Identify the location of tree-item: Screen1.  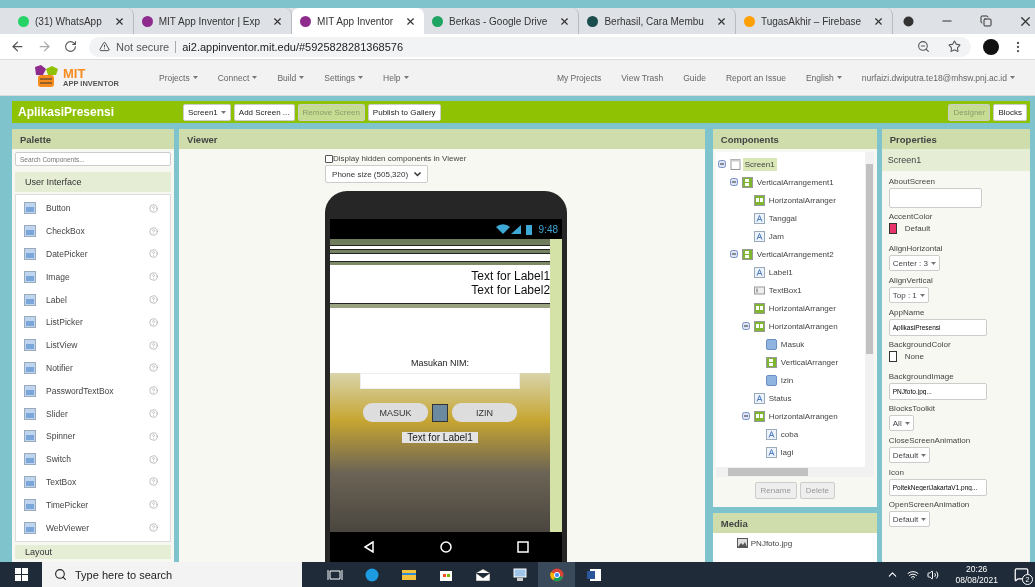
(759, 164).